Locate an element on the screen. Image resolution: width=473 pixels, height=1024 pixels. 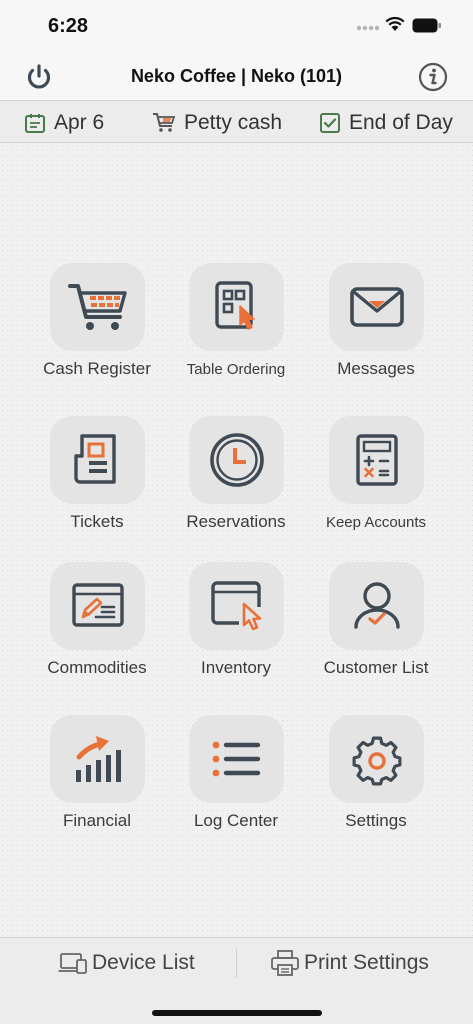
end-of-day-button: End of Day is located at coordinates (386, 123).